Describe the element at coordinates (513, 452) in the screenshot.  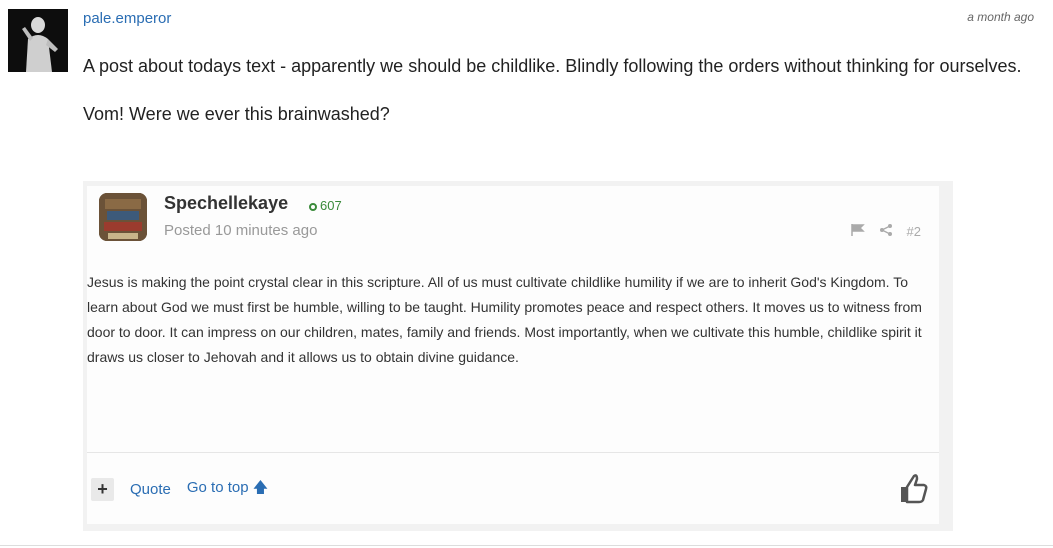
I see `divider` at that location.